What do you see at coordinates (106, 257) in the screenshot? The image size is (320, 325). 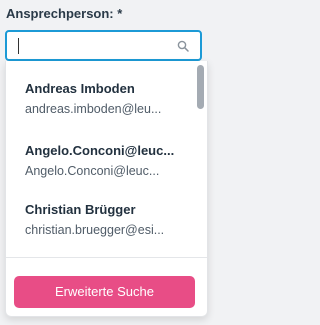 I see `divider` at bounding box center [106, 257].